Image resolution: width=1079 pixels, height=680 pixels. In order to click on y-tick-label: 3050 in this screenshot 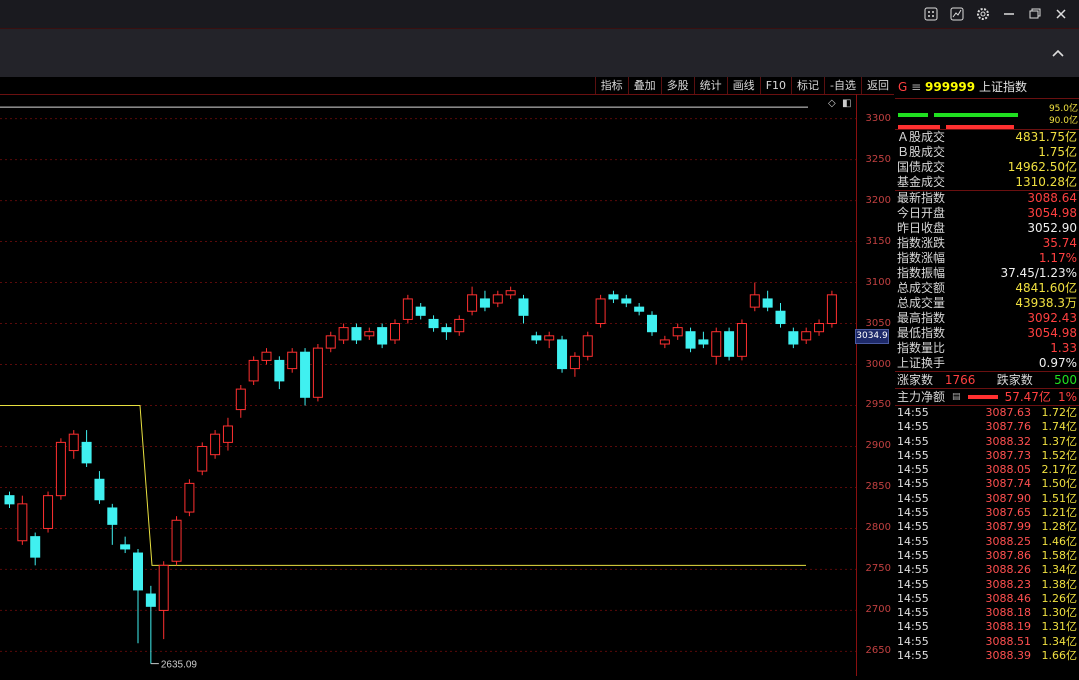, I will do `click(878, 323)`.